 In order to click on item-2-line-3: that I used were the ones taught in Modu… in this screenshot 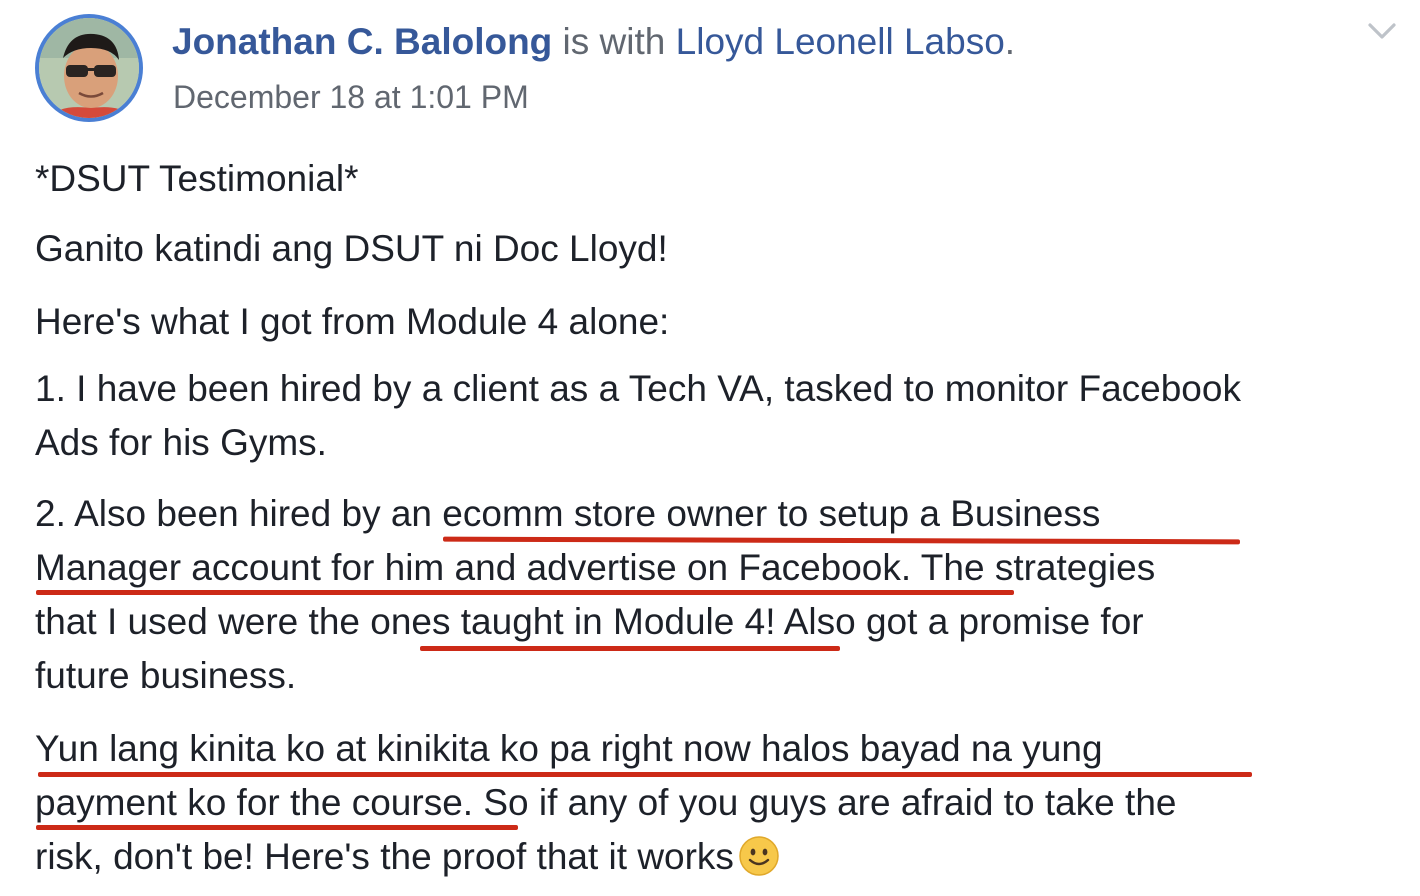, I will do `click(589, 621)`.